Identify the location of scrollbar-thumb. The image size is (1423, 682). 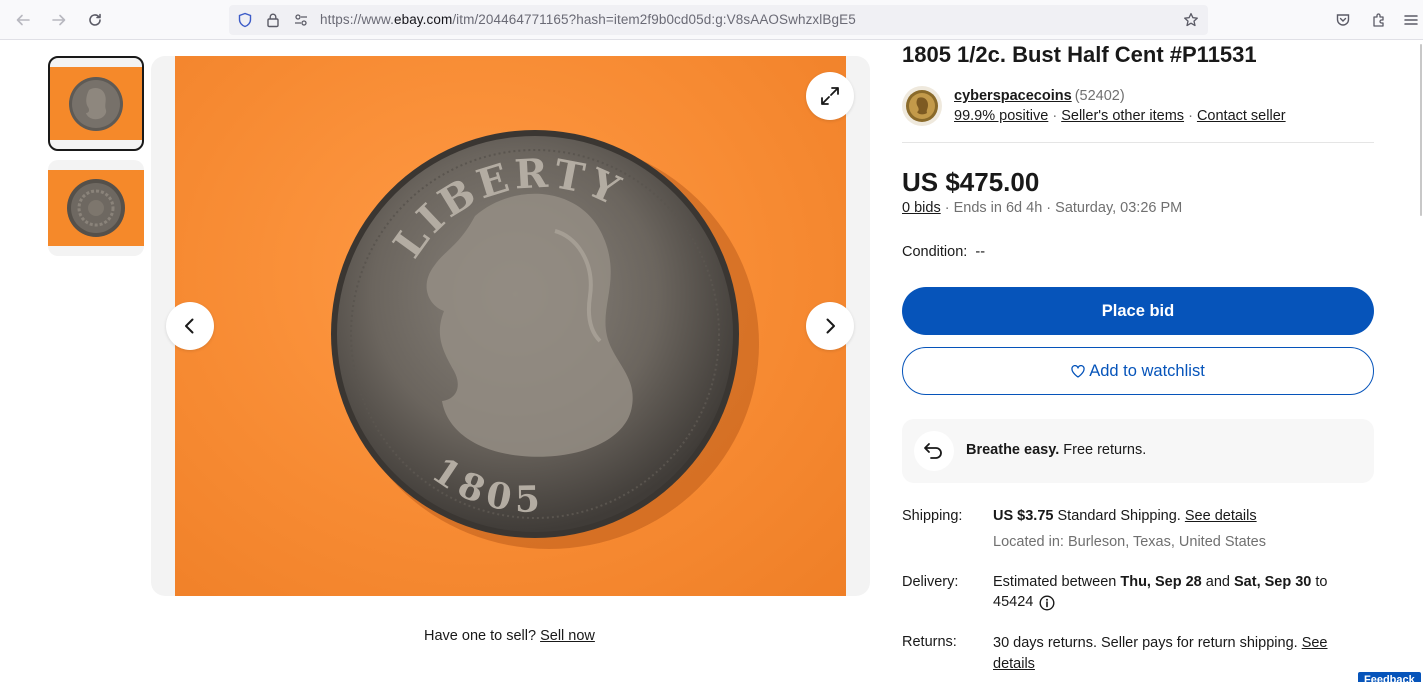
(1421, 130).